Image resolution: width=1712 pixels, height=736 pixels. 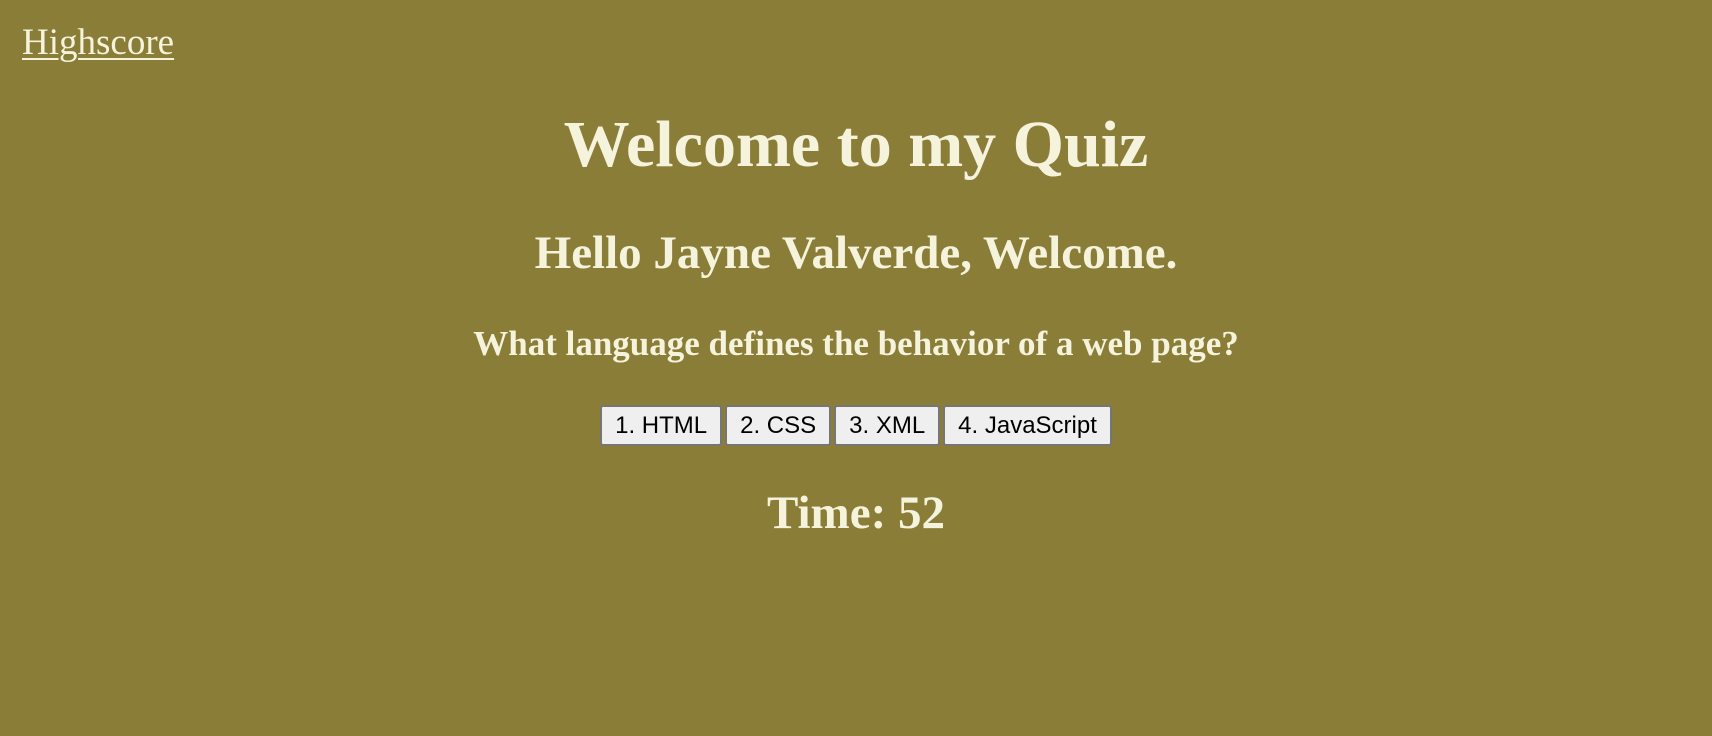 What do you see at coordinates (1027, 425) in the screenshot?
I see `answer-button-javascript: 4. JavaScript` at bounding box center [1027, 425].